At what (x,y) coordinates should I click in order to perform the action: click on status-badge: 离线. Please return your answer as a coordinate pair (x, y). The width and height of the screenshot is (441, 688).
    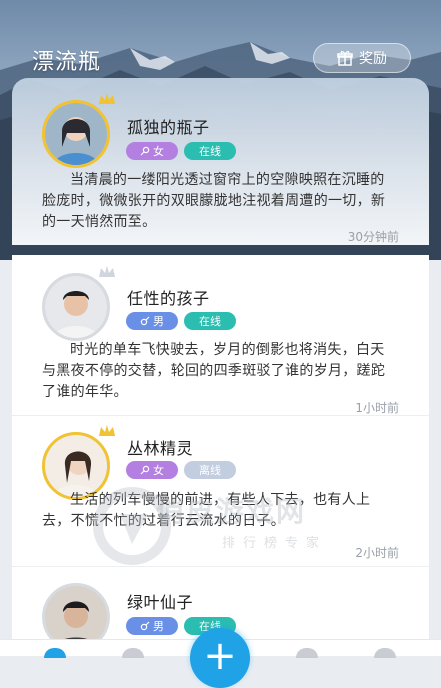
    Looking at the image, I should click on (210, 470).